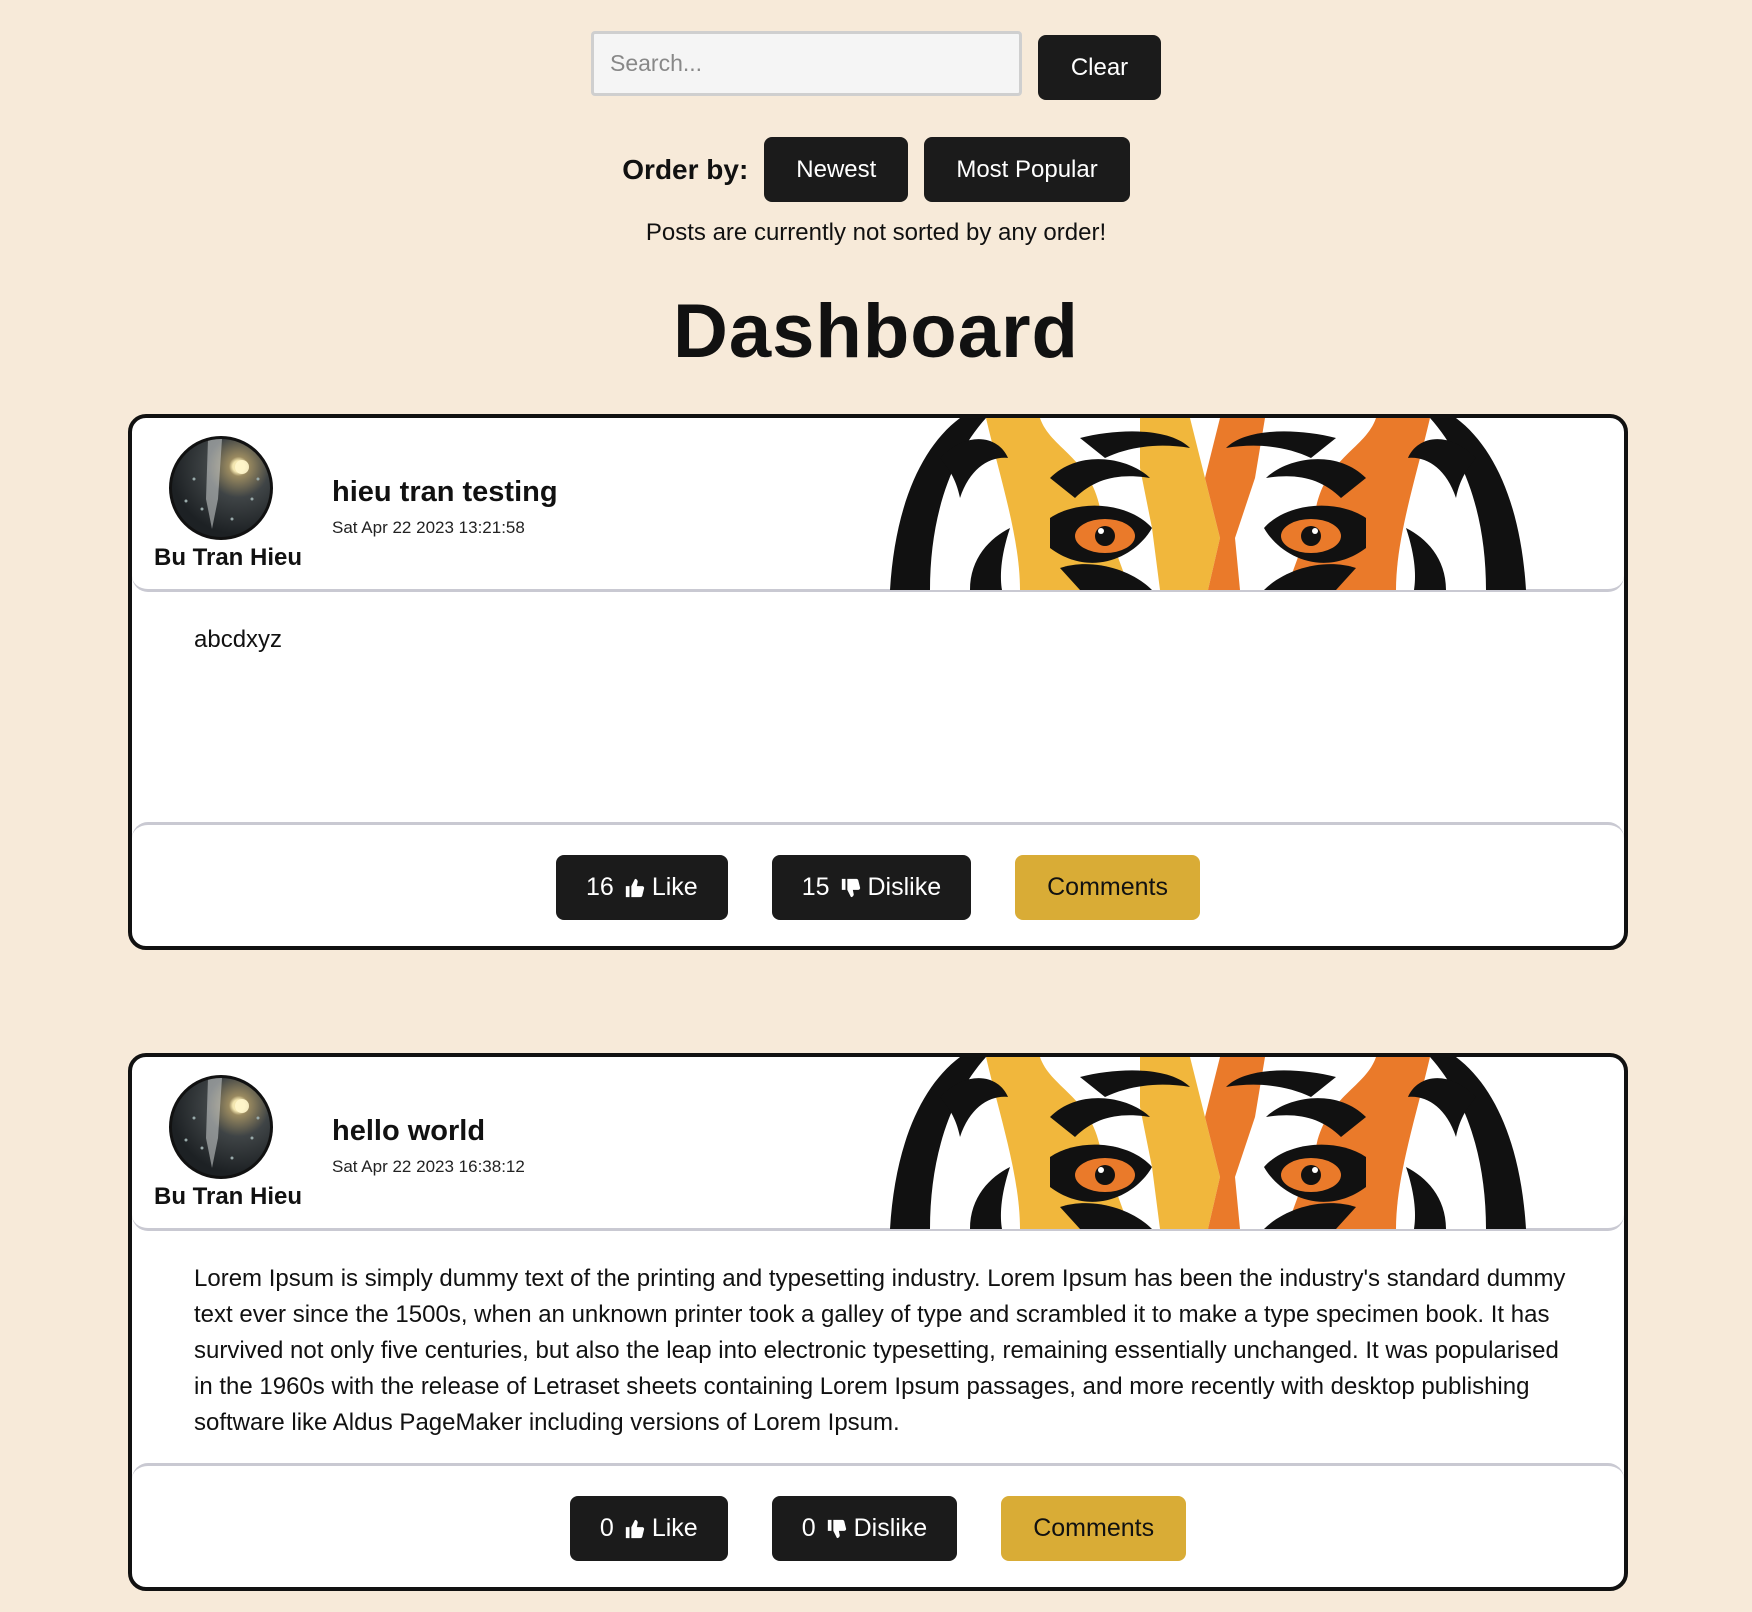  Describe the element at coordinates (806, 63) in the screenshot. I see `search-input` at that location.